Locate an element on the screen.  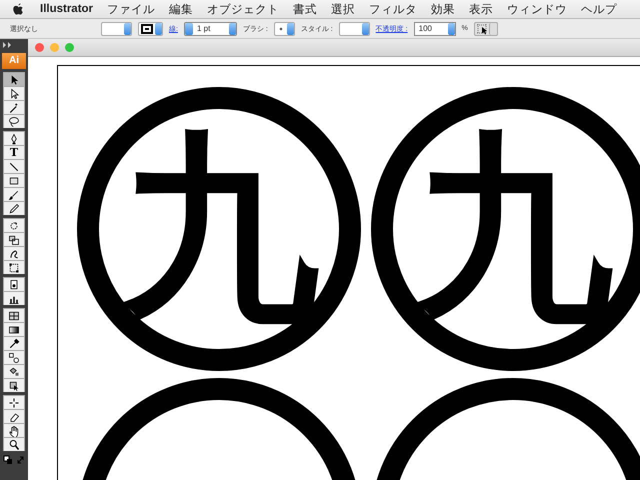
select-icon is located at coordinates (14, 386).